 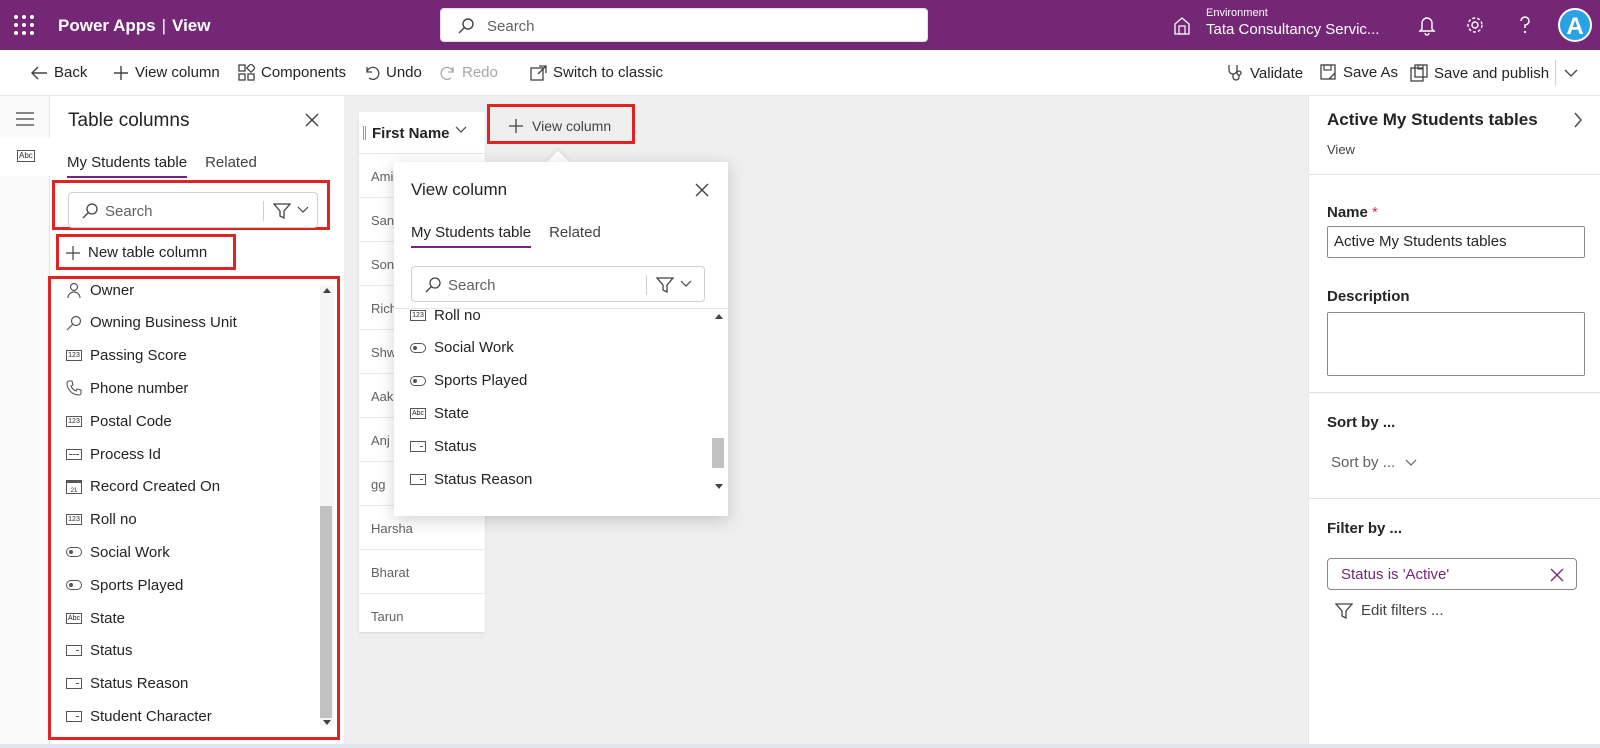 I want to click on list-item: Phone number, so click(x=127, y=388).